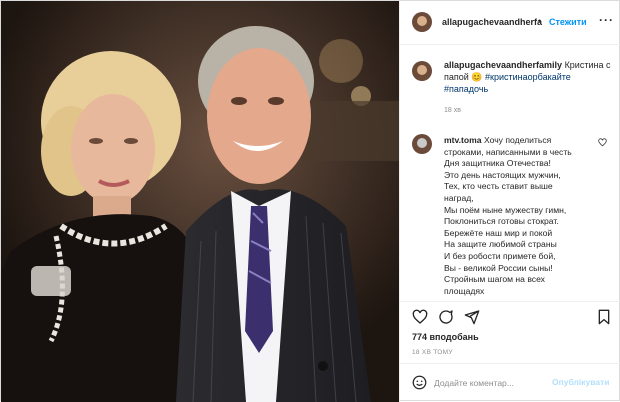 The image size is (620, 402). What do you see at coordinates (420, 317) in the screenshot?
I see `like-heart-icon` at bounding box center [420, 317].